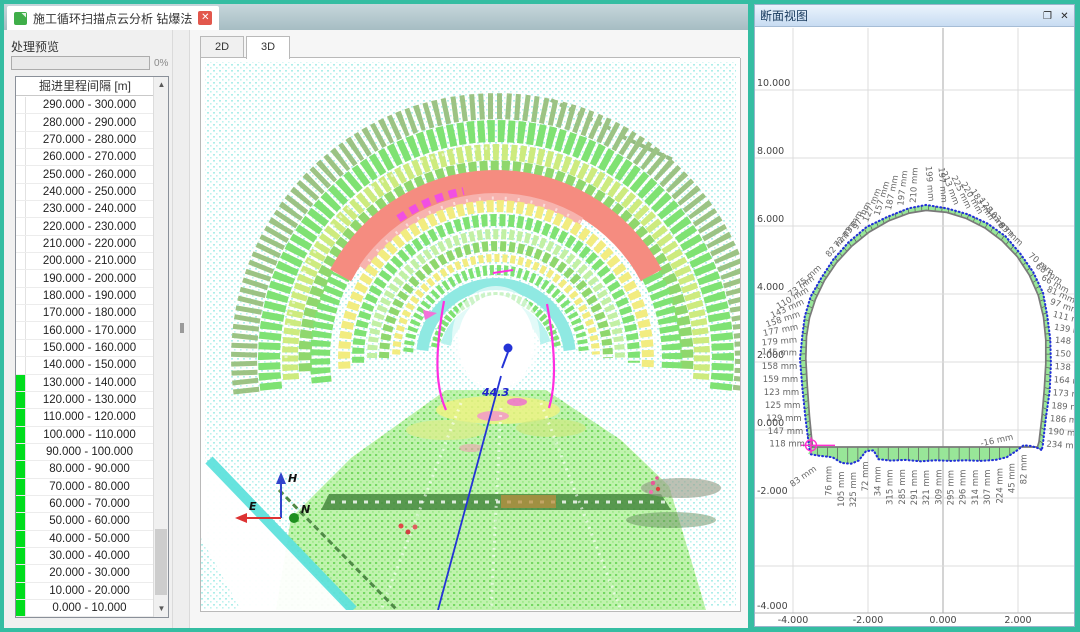  I want to click on list-item: 280.000 - 290.000, so click(84, 123).